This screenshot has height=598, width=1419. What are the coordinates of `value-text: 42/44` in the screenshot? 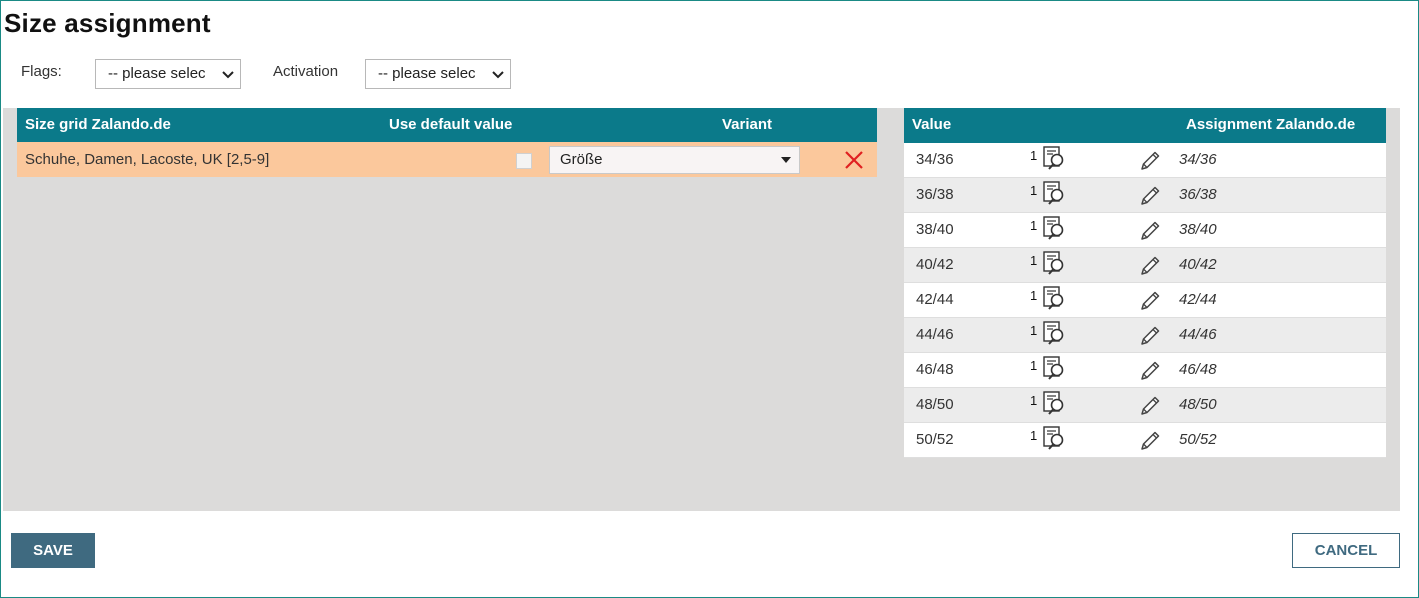 It's located at (935, 299).